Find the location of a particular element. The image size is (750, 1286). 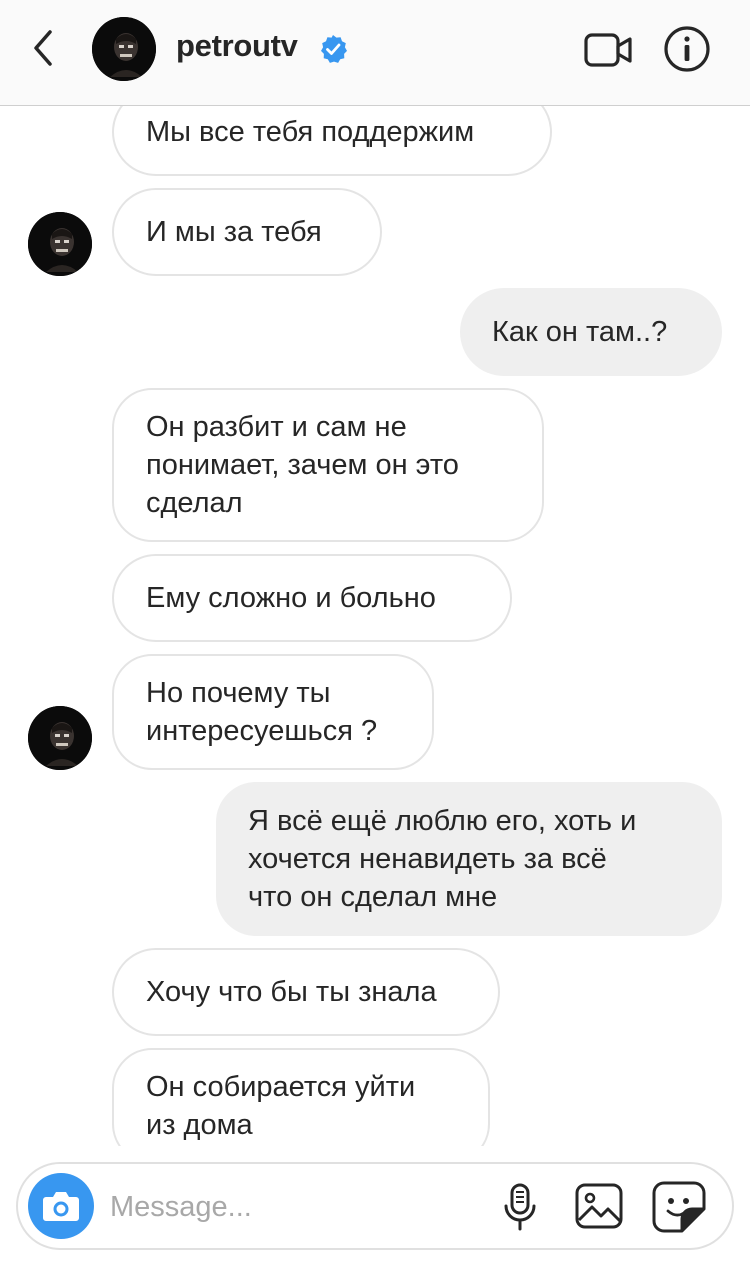

message-composer is located at coordinates (375, 1206).